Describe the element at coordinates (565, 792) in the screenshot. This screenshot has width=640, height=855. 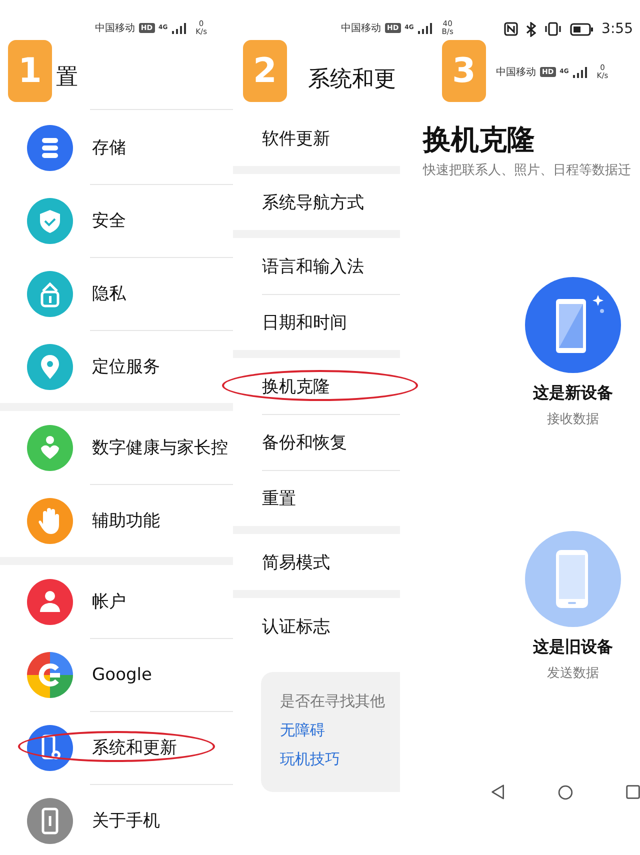
I see `home-icon` at that location.